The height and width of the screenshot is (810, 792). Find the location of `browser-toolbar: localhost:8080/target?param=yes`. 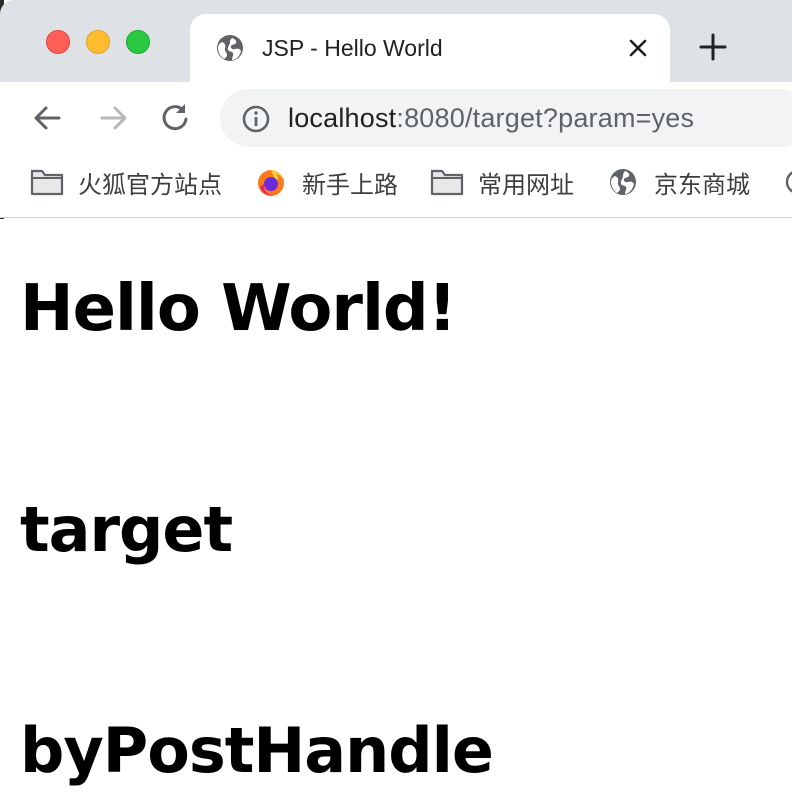

browser-toolbar: localhost:8080/target?param=yes is located at coordinates (396, 118).